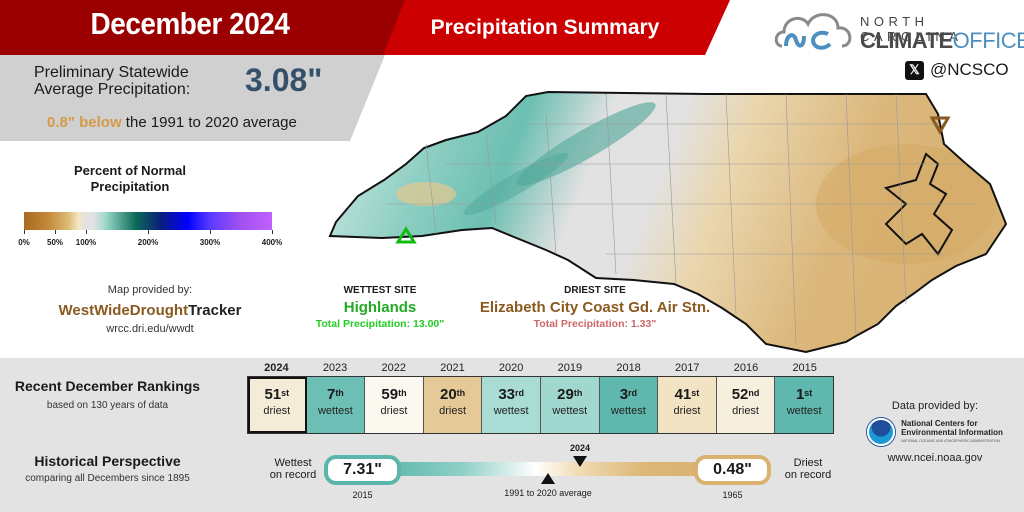 Image resolution: width=1024 pixels, height=512 pixels. I want to click on current-year-label: 2024, so click(580, 448).